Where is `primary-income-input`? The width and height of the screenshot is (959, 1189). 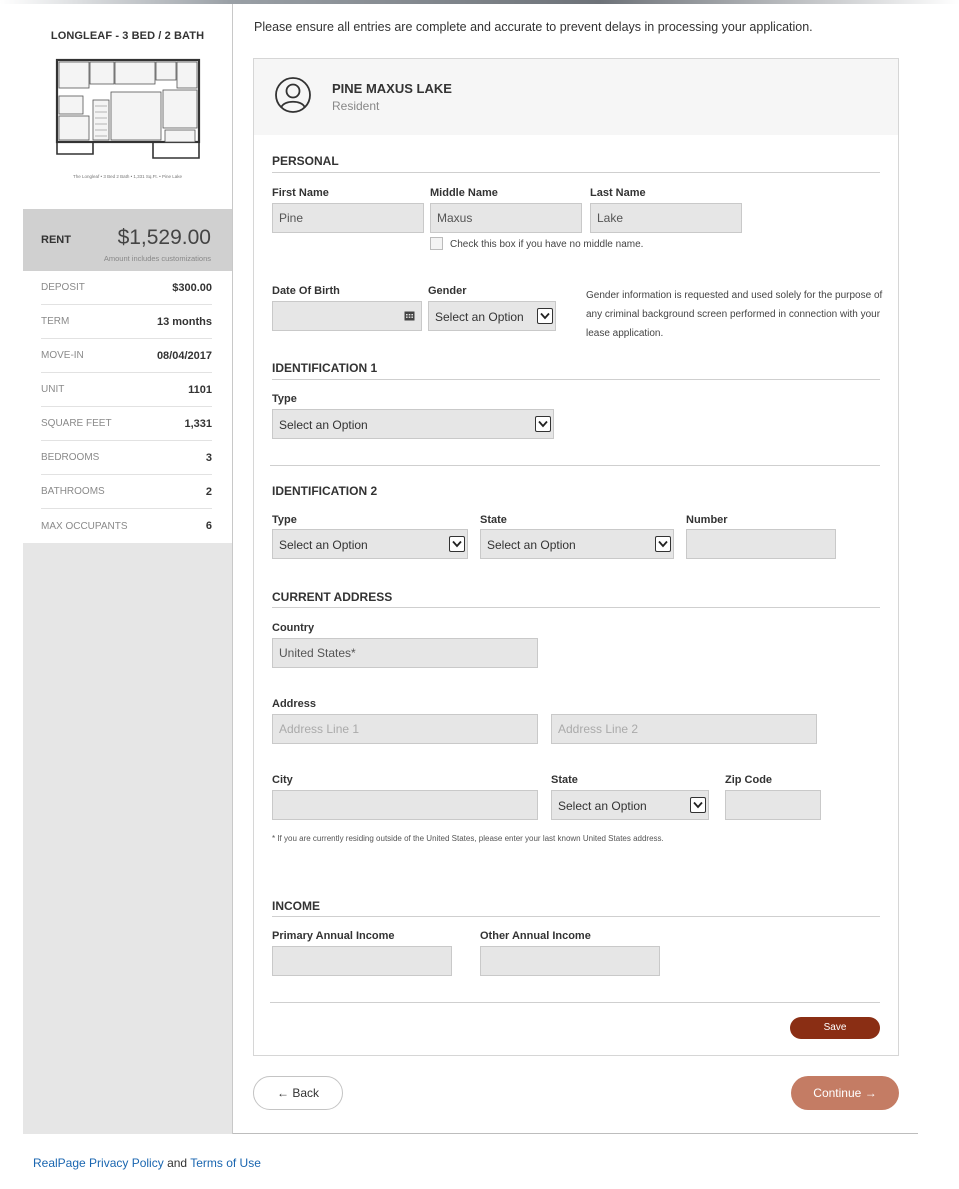 primary-income-input is located at coordinates (362, 961).